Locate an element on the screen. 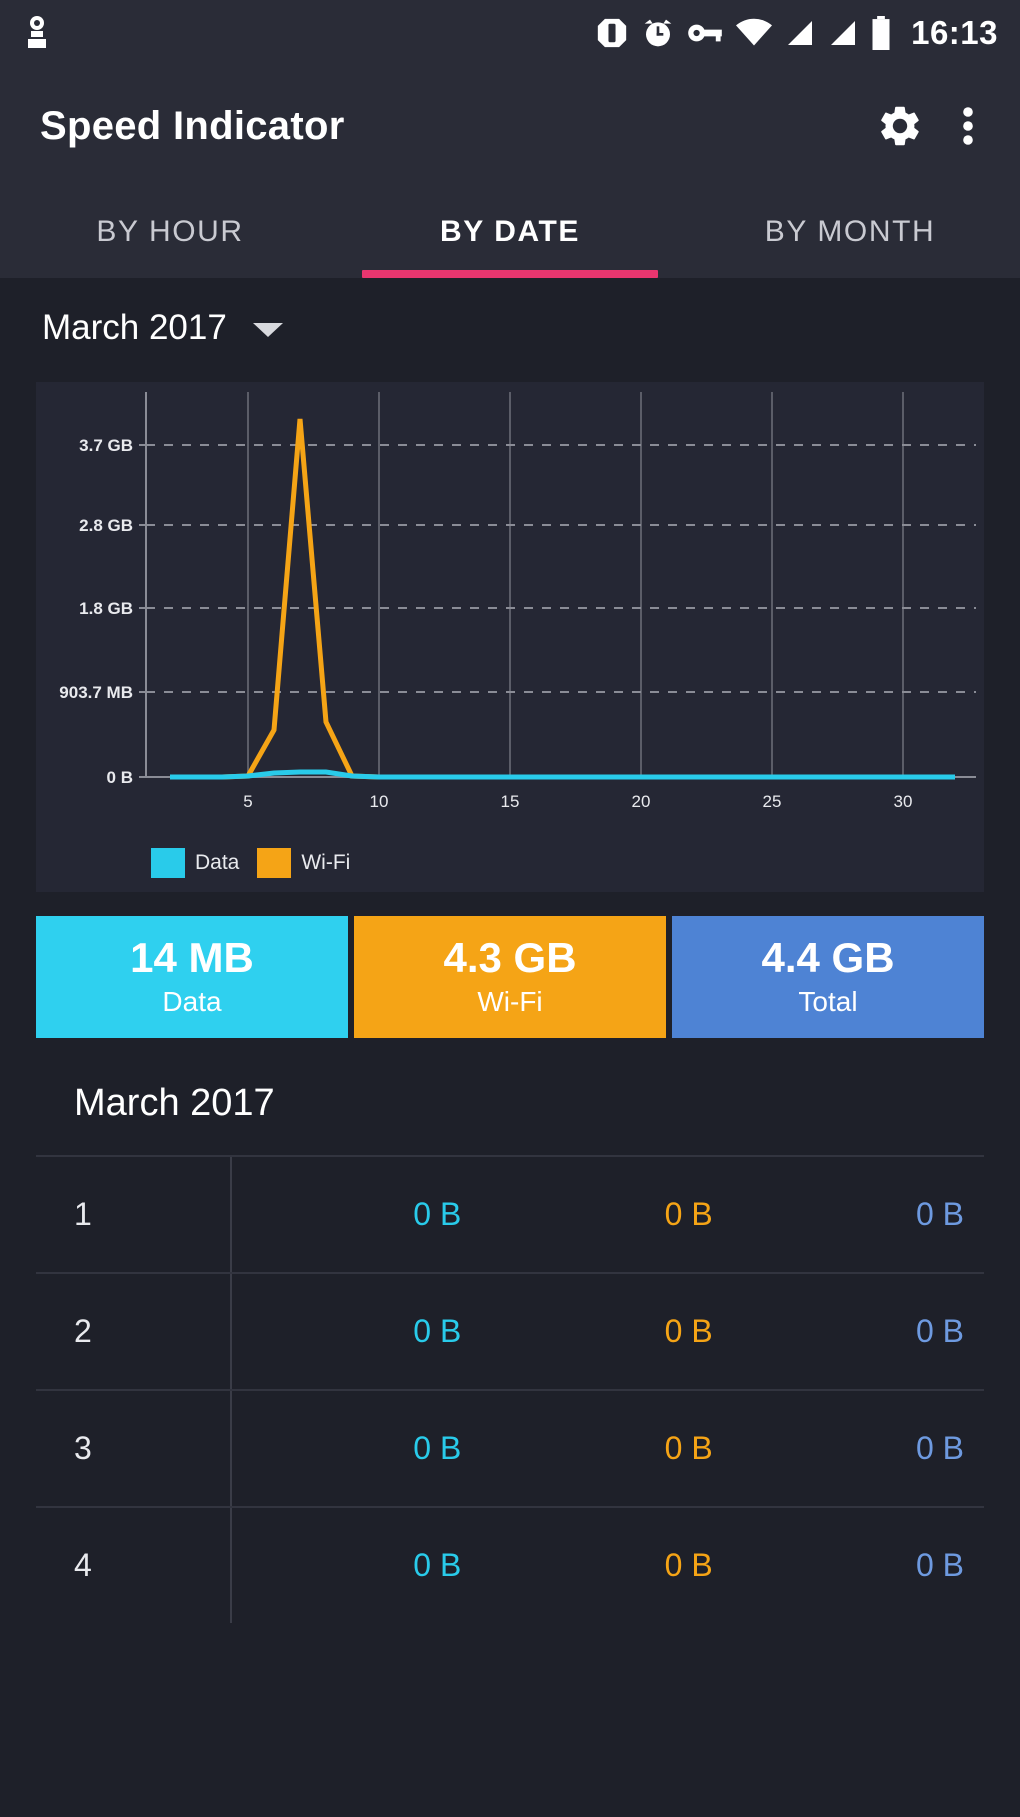 The width and height of the screenshot is (1020, 1817). chart-x-tick-labels: 5 10 15 20 25 30 is located at coordinates (577, 801).